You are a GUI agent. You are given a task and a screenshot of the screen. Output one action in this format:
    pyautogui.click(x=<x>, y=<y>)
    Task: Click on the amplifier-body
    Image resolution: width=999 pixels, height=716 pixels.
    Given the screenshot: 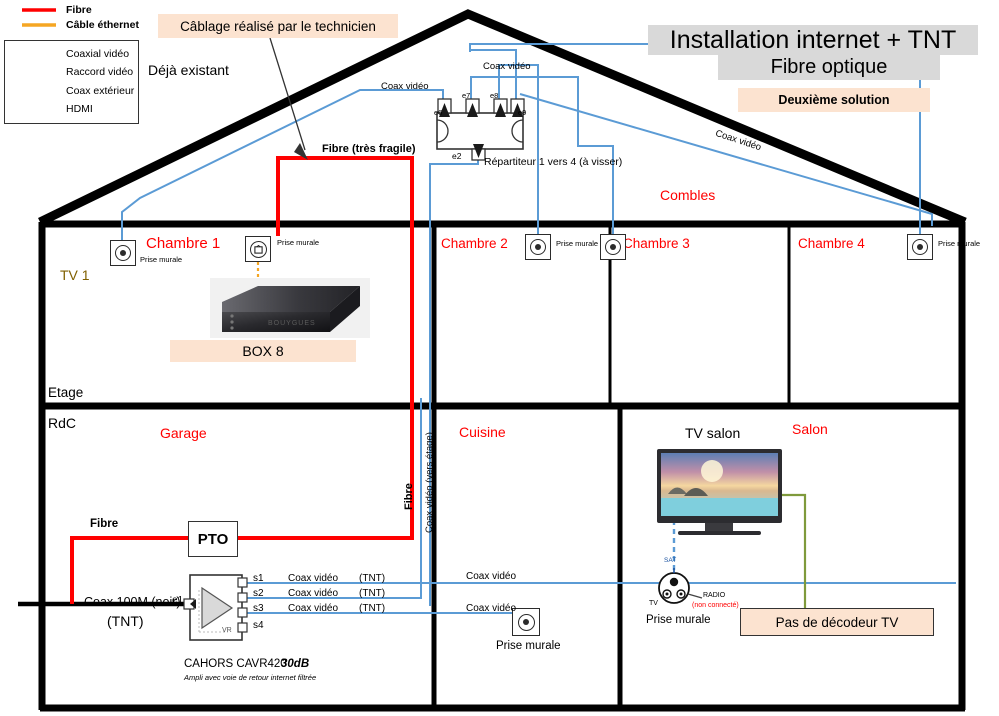 What is the action you would take?
    pyautogui.click(x=215, y=607)
    